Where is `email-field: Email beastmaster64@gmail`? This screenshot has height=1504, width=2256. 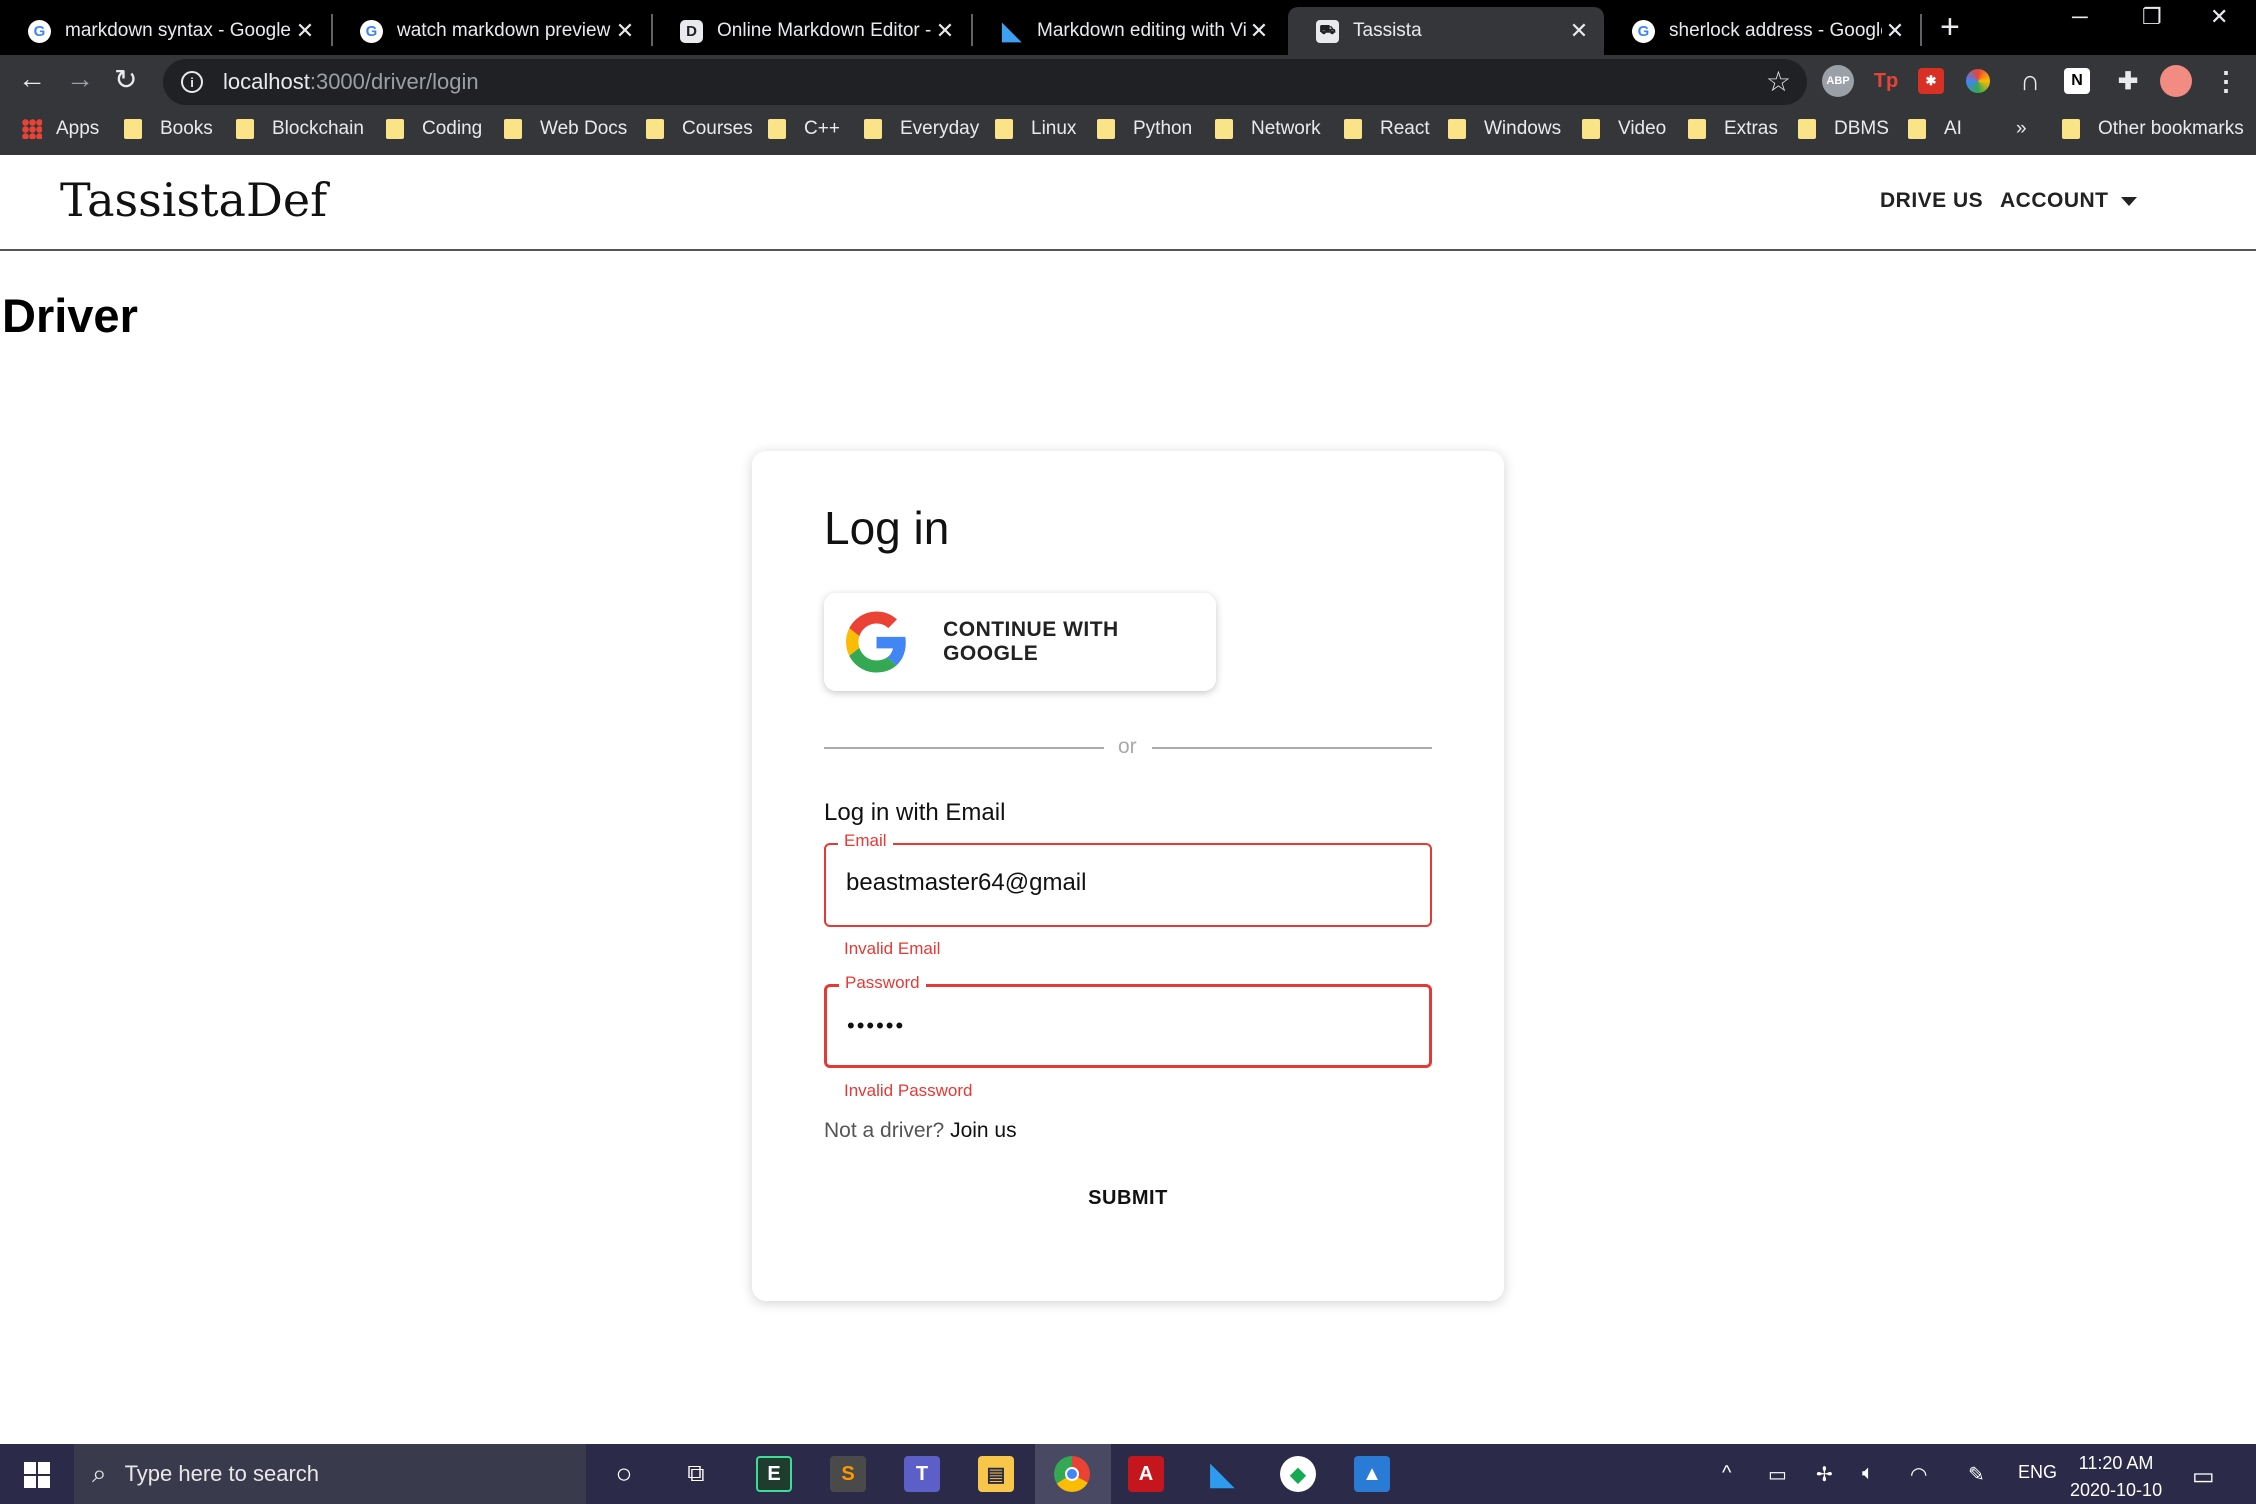
email-field: Email beastmaster64@gmail is located at coordinates (1128, 879).